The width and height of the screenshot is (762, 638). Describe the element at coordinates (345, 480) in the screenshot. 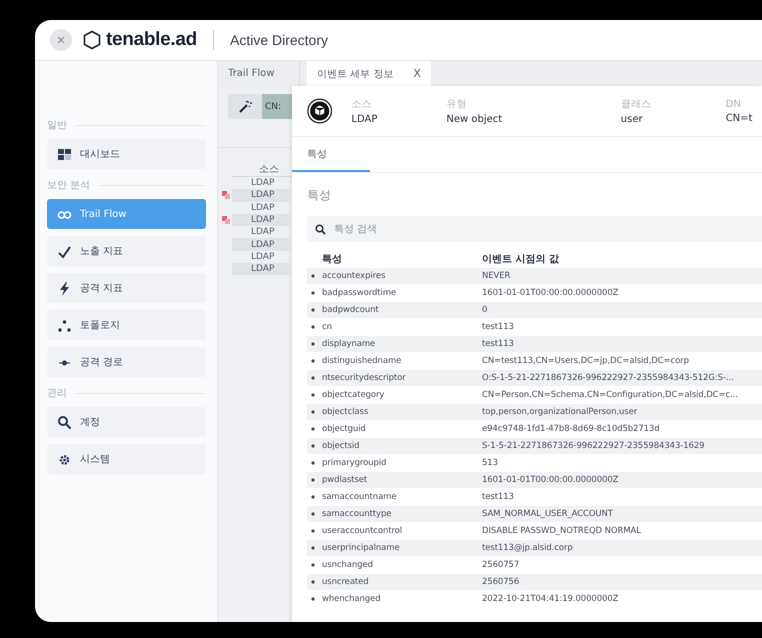

I see `table-cell: pwdlastset` at that location.